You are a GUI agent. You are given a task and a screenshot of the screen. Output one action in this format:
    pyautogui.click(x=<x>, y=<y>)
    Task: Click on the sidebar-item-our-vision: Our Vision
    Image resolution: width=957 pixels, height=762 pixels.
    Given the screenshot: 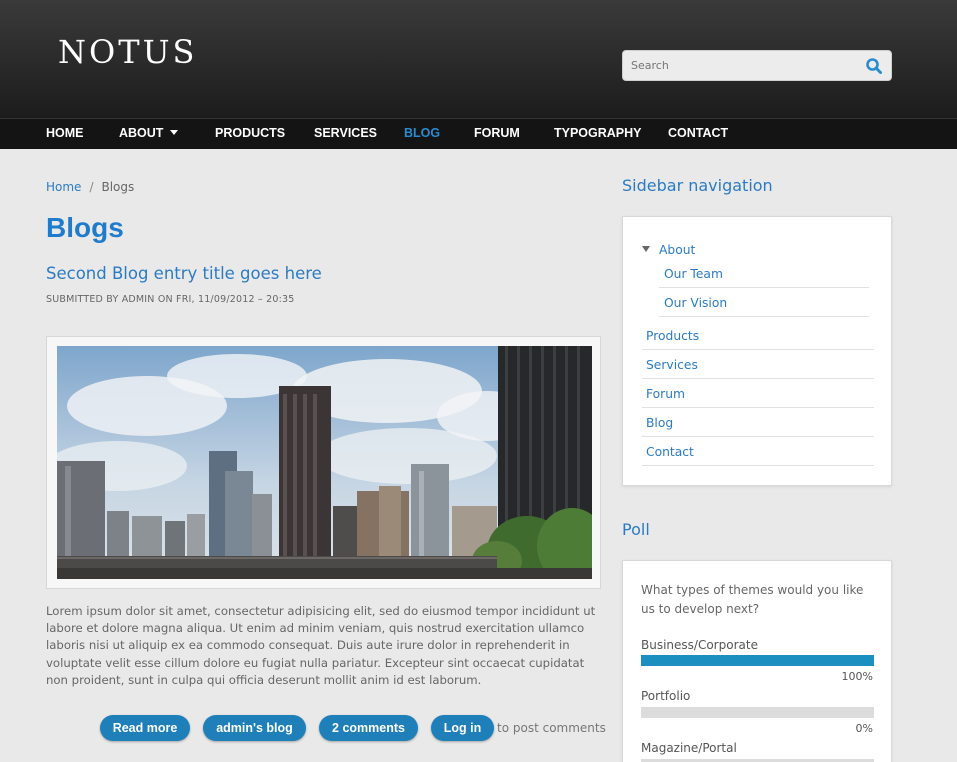 What is the action you would take?
    pyautogui.click(x=695, y=303)
    